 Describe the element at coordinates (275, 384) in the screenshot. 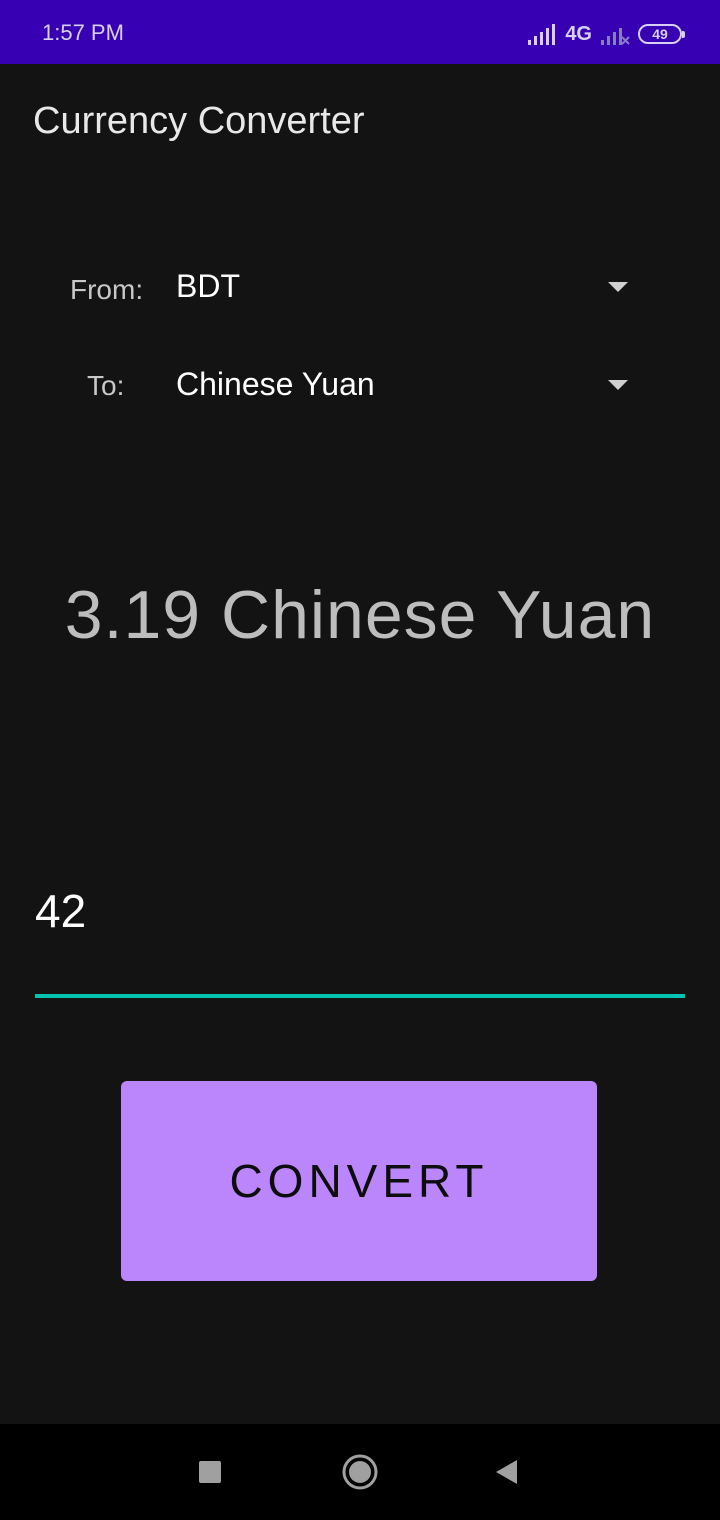

I see `to-currency-value: Chinese Yuan` at that location.